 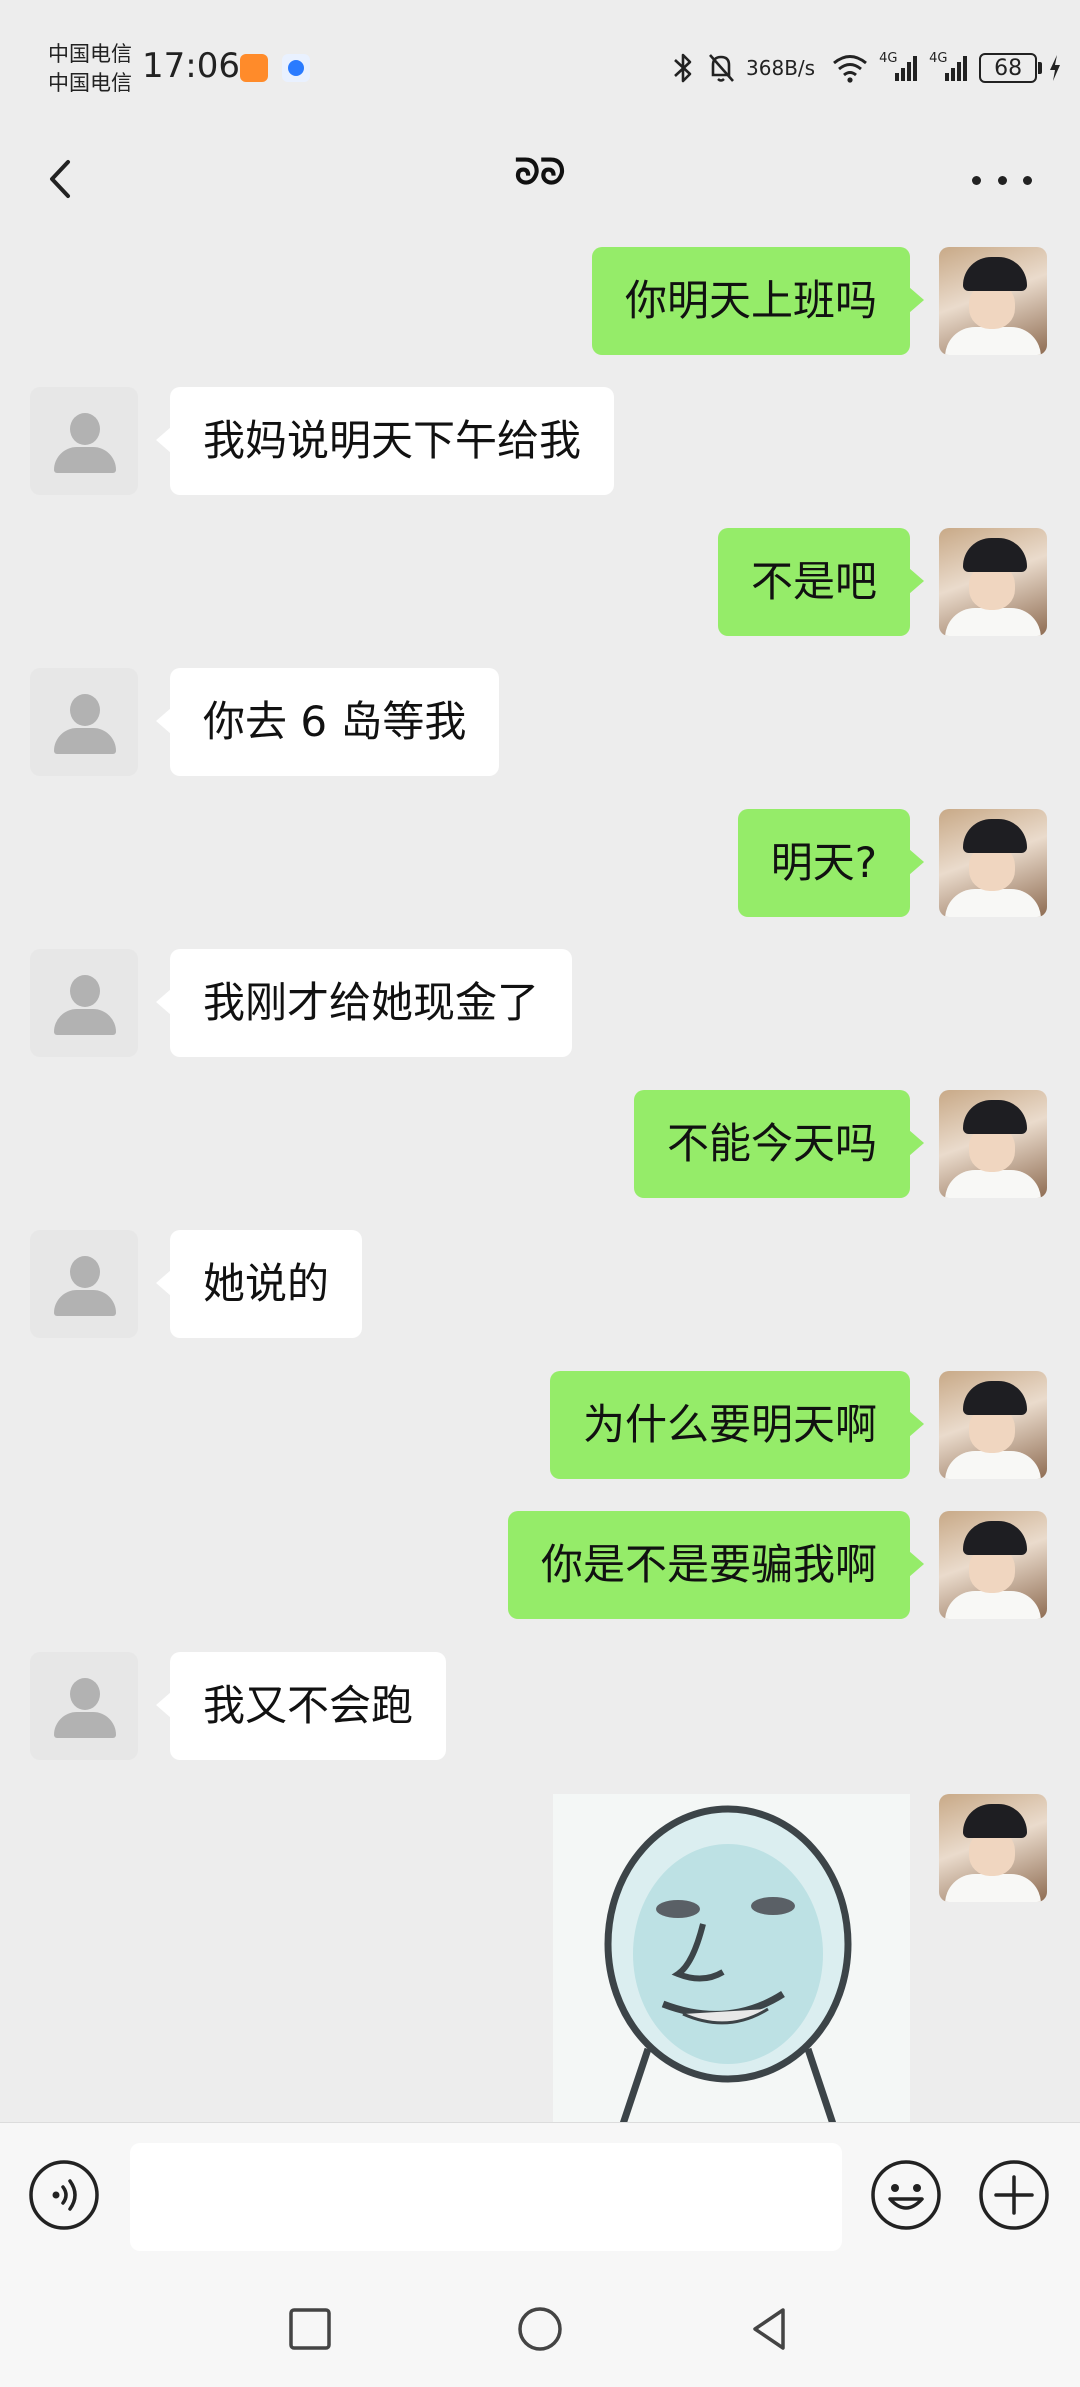 What do you see at coordinates (721, 68) in the screenshot?
I see `mute-bell-icon` at bounding box center [721, 68].